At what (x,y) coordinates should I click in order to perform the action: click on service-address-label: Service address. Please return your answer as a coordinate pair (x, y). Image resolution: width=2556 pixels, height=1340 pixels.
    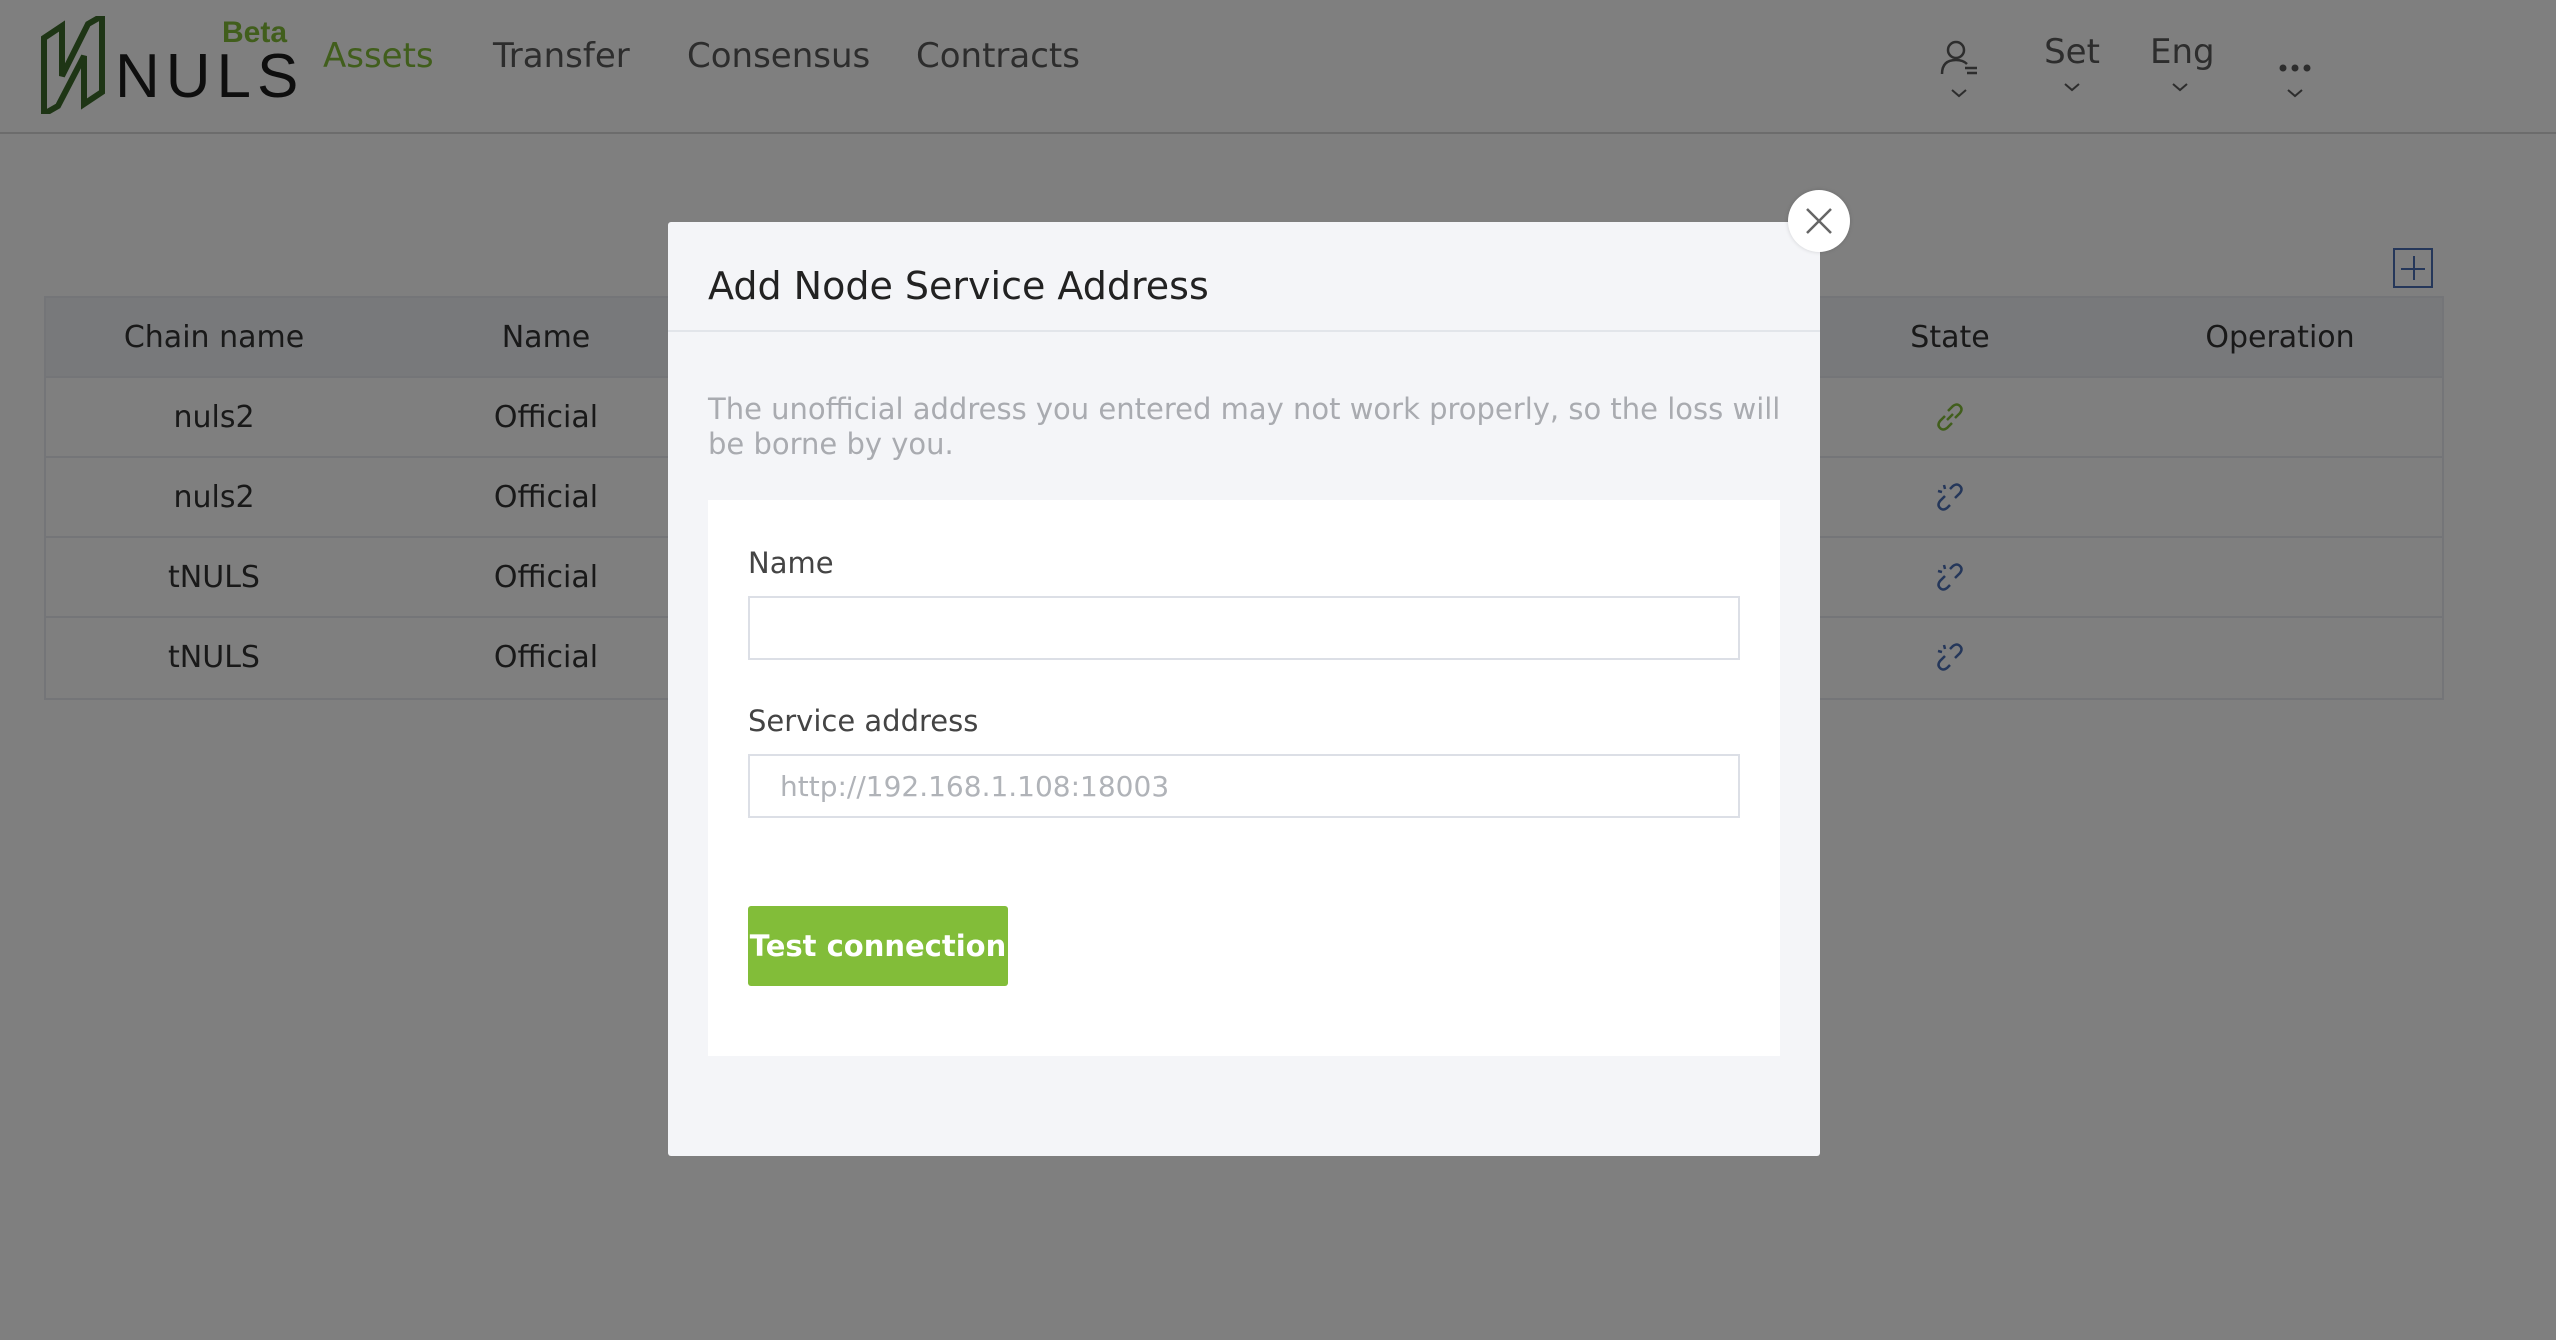
    Looking at the image, I should click on (863, 721).